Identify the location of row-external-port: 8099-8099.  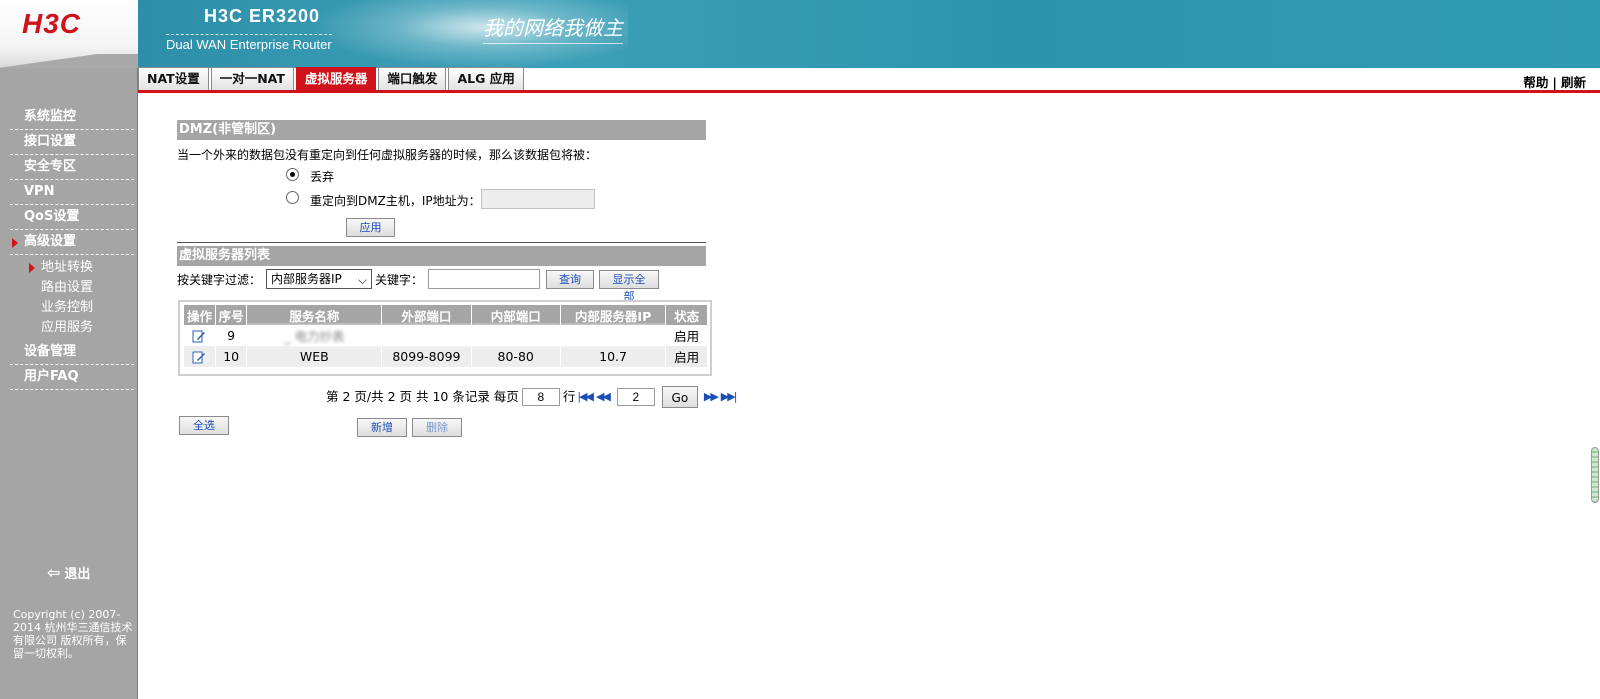
(426, 356).